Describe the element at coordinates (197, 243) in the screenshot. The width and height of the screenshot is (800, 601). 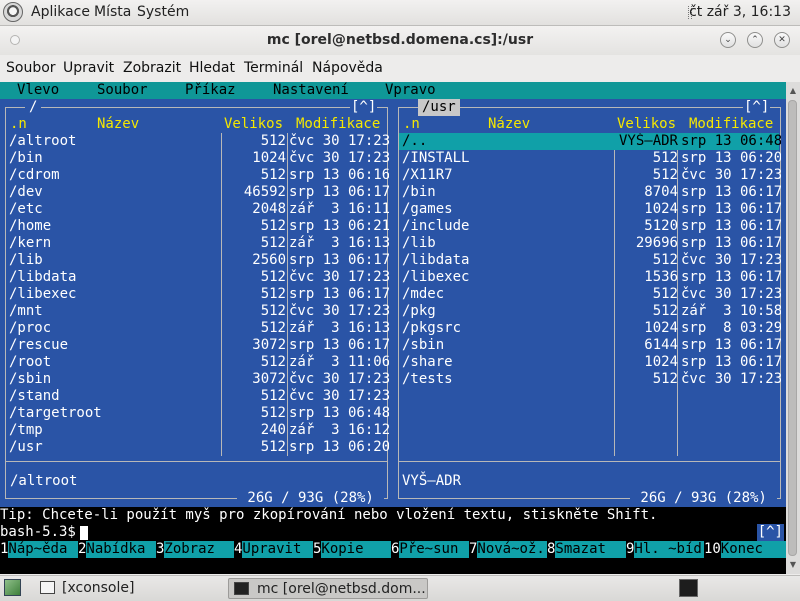
I see `file-row: /kern 512 zář 3 16:13` at that location.